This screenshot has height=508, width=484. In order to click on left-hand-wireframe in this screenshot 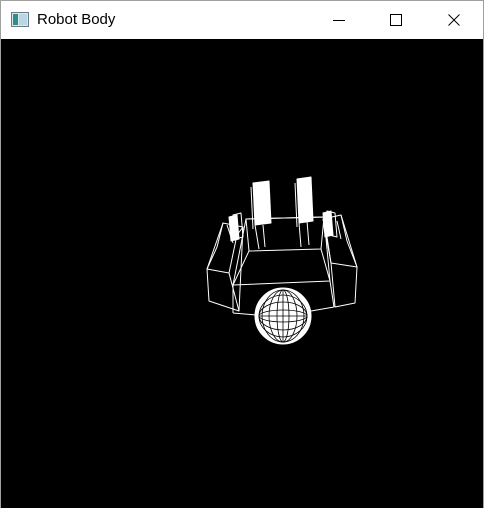, I will do `click(235, 228)`.